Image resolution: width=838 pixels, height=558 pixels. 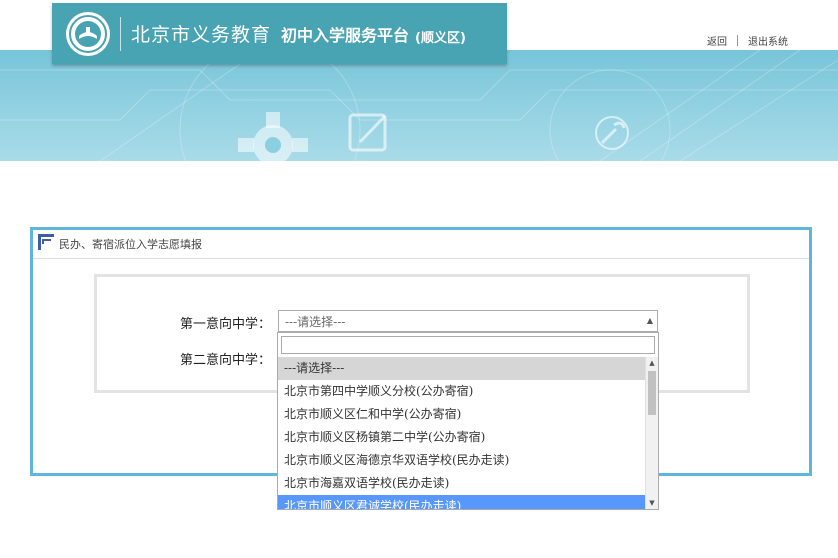 What do you see at coordinates (421, 244) in the screenshot?
I see `card-header: 民办、寄宿派位入学志愿填报` at bounding box center [421, 244].